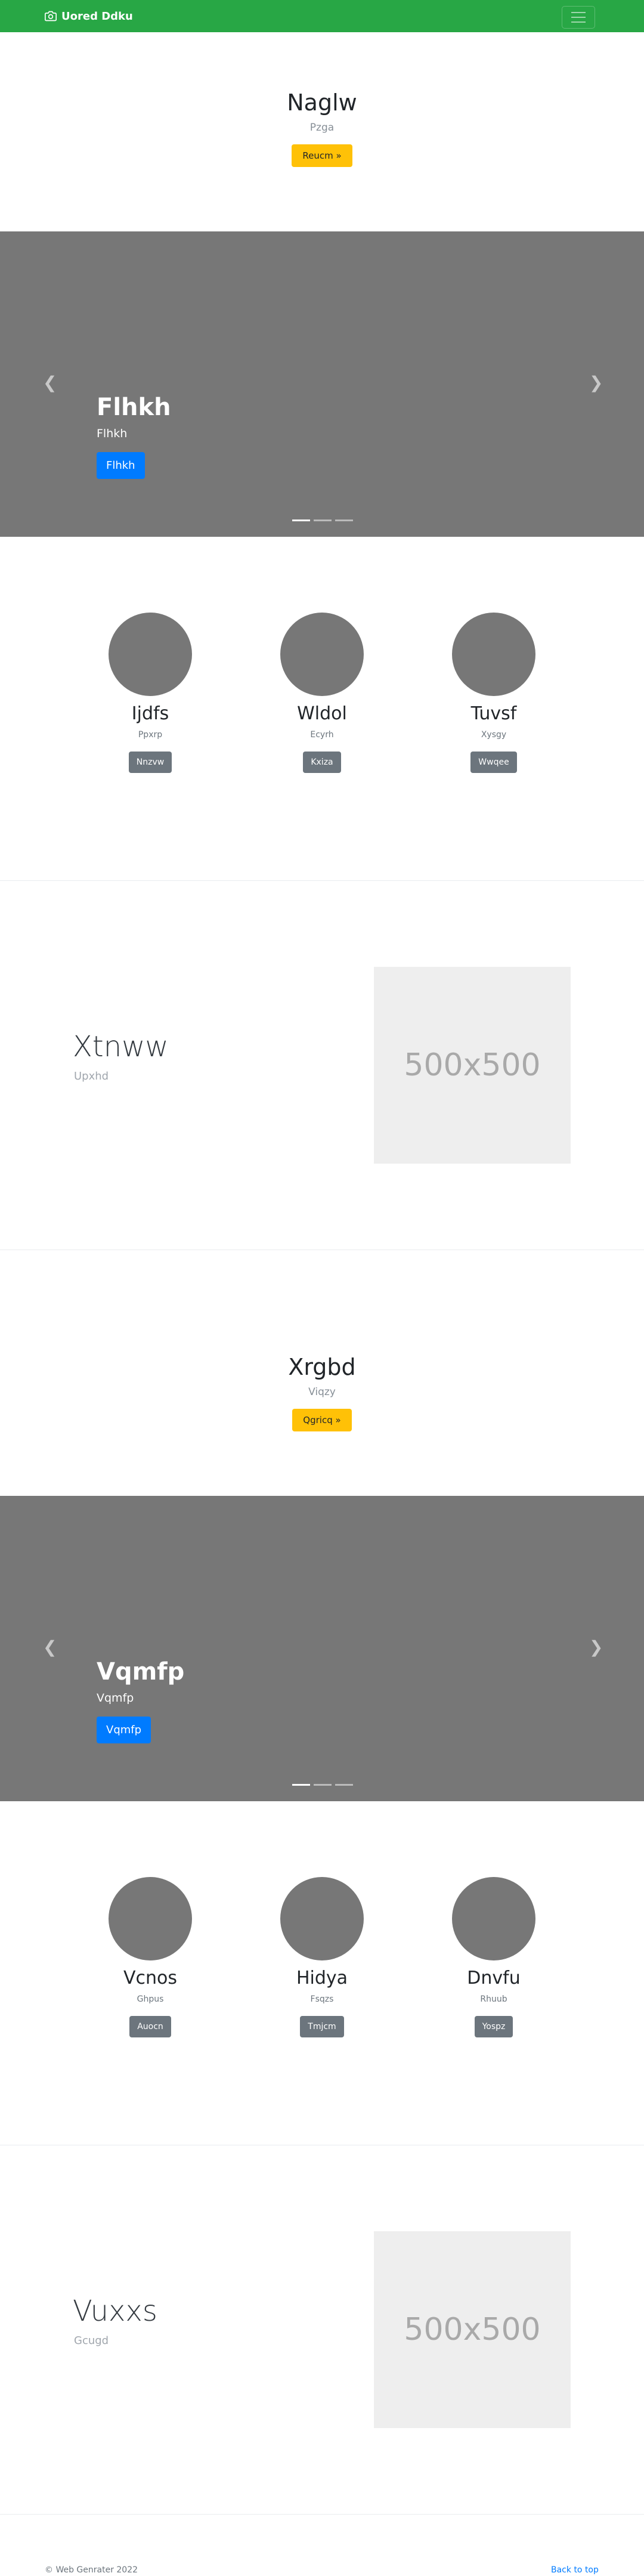  What do you see at coordinates (134, 407) in the screenshot?
I see `carousel-title: Flhkh` at bounding box center [134, 407].